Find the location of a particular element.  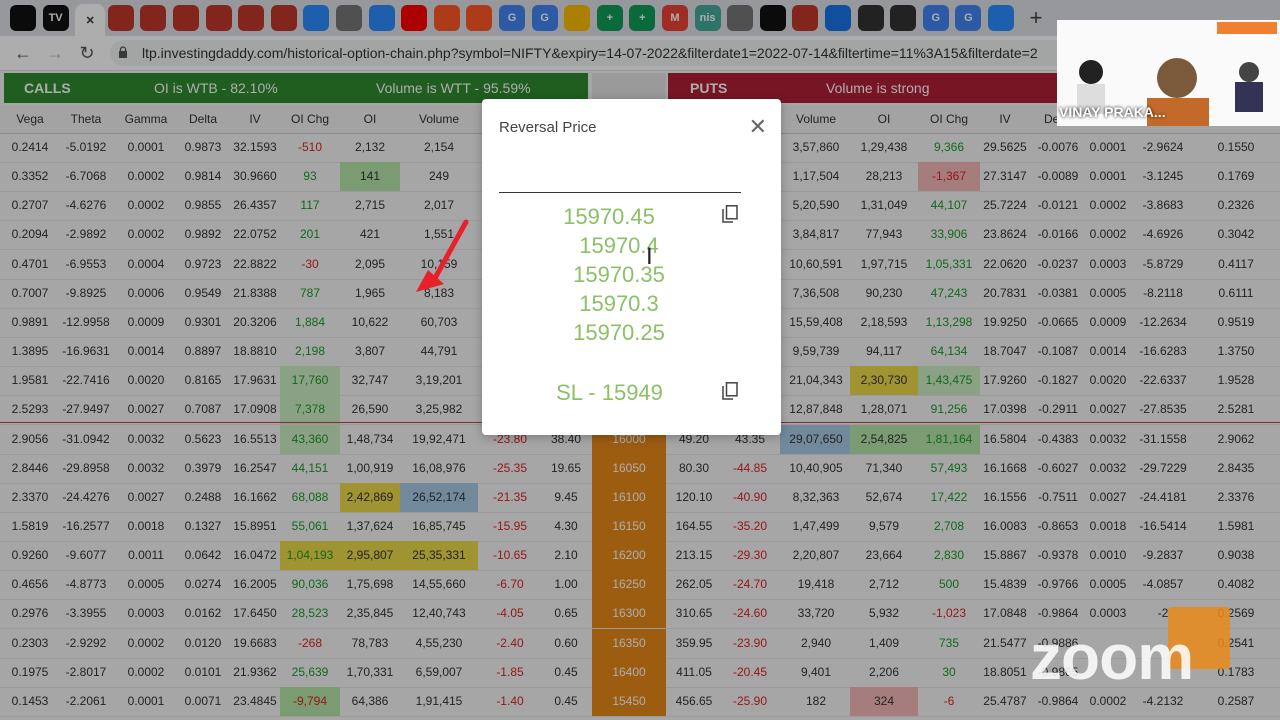

price-3: 15970.35 is located at coordinates (619, 274).